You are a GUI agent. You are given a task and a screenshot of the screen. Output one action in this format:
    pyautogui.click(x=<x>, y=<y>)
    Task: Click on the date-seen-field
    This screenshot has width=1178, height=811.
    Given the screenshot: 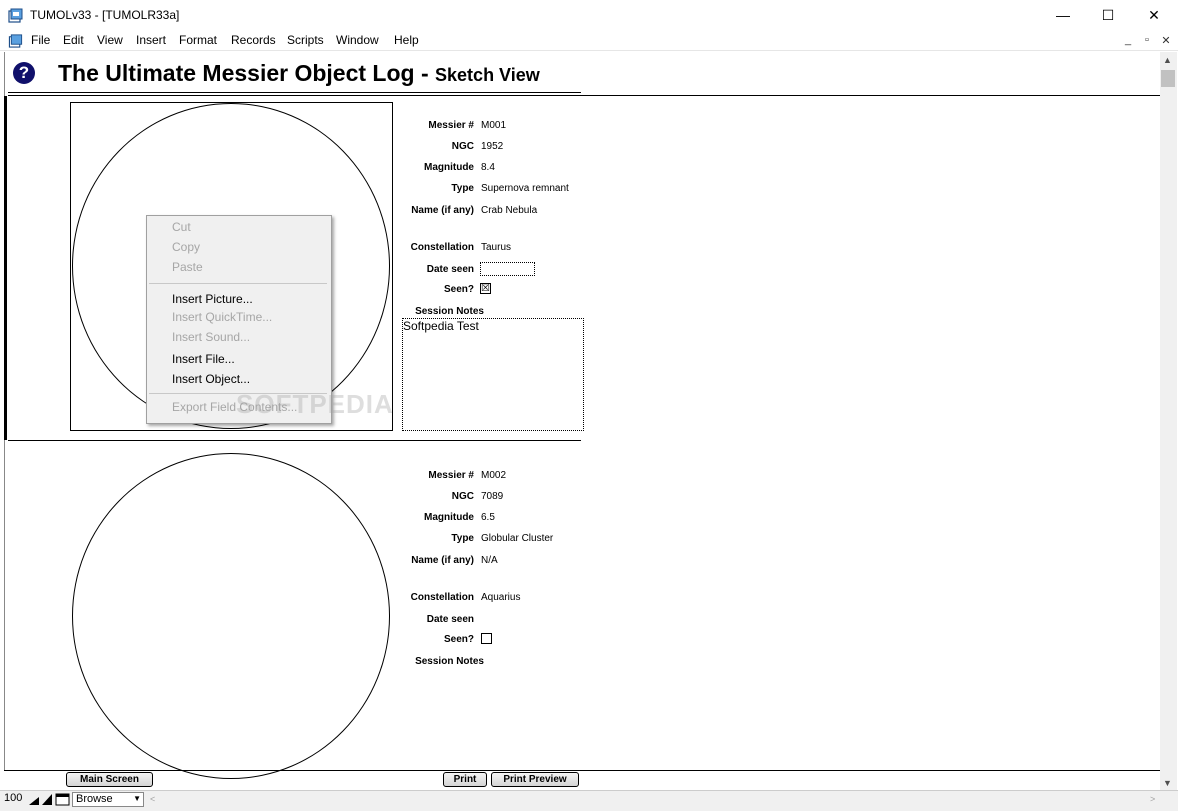 What is the action you would take?
    pyautogui.click(x=507, y=269)
    